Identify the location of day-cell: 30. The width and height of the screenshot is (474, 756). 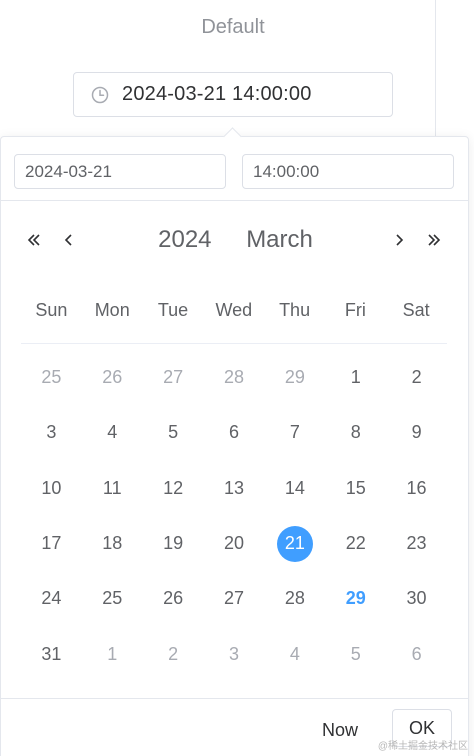
(416, 598).